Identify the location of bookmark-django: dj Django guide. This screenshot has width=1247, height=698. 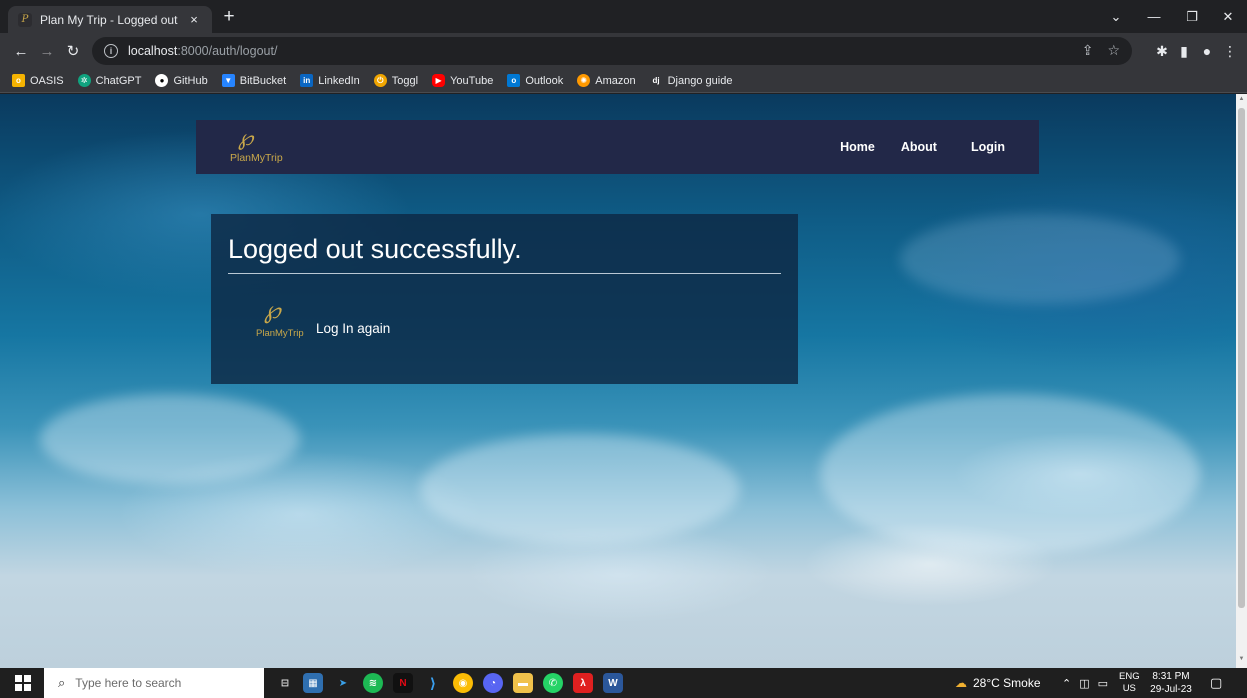
(691, 80).